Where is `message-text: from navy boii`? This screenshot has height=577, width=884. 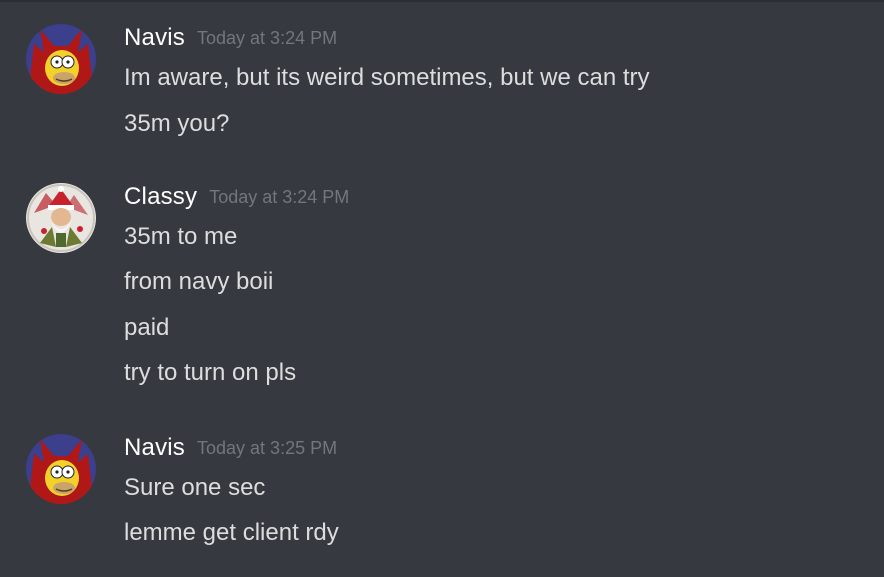 message-text: from navy boii is located at coordinates (199, 281).